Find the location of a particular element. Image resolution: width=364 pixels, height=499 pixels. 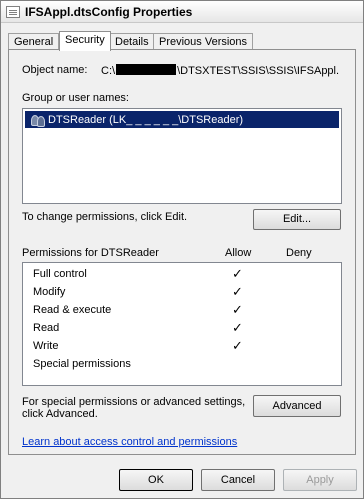

file-icon is located at coordinates (13, 11).